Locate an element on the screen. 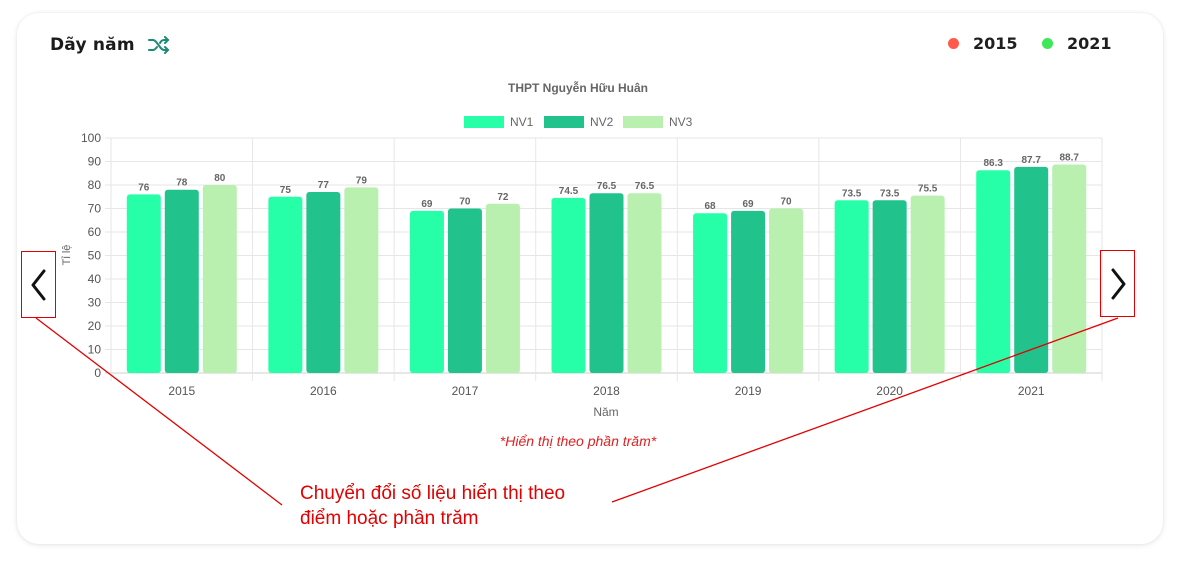  y-tick-label: 60 is located at coordinates (95, 232).